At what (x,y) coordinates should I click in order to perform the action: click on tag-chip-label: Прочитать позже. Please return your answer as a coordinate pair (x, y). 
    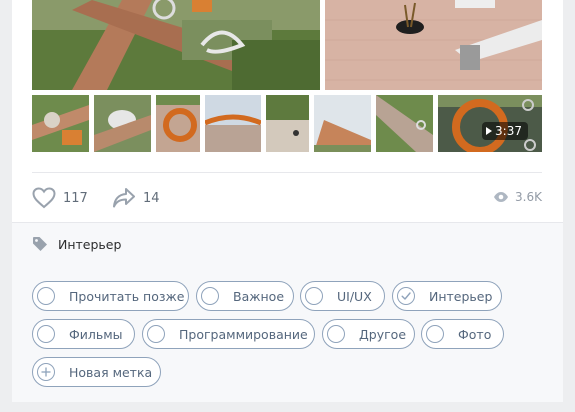
    Looking at the image, I should click on (127, 296).